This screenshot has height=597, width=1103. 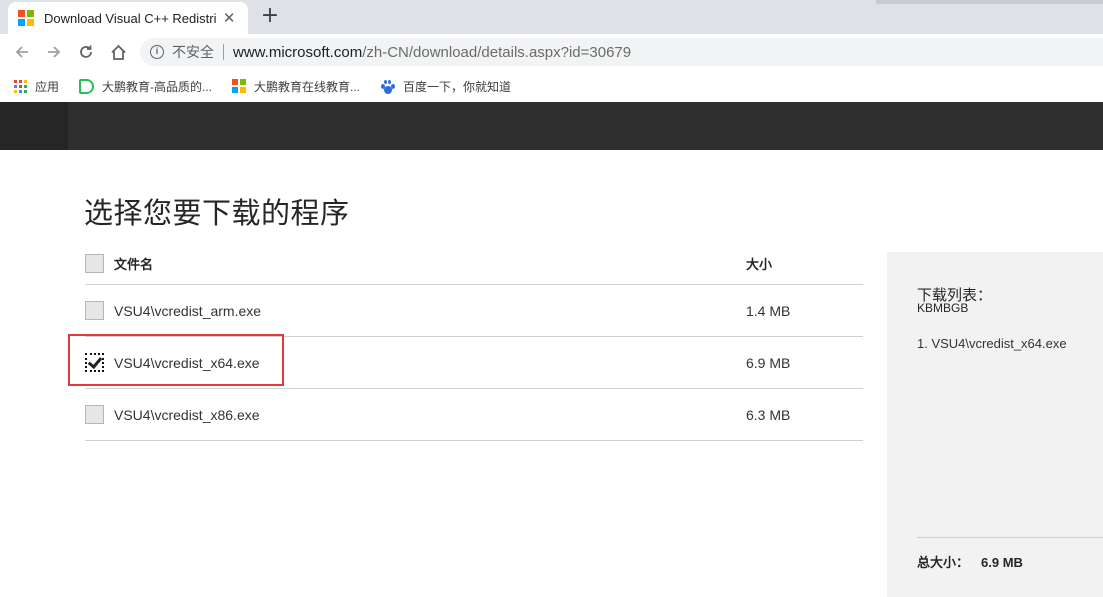 What do you see at coordinates (497, 52) in the screenshot?
I see `url-path: /zh-CN/download/details.aspx?id=30679` at bounding box center [497, 52].